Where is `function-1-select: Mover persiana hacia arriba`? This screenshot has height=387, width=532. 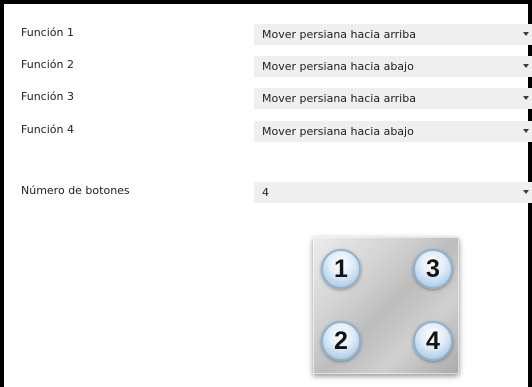
function-1-select: Mover persiana hacia arriba is located at coordinates (393, 34).